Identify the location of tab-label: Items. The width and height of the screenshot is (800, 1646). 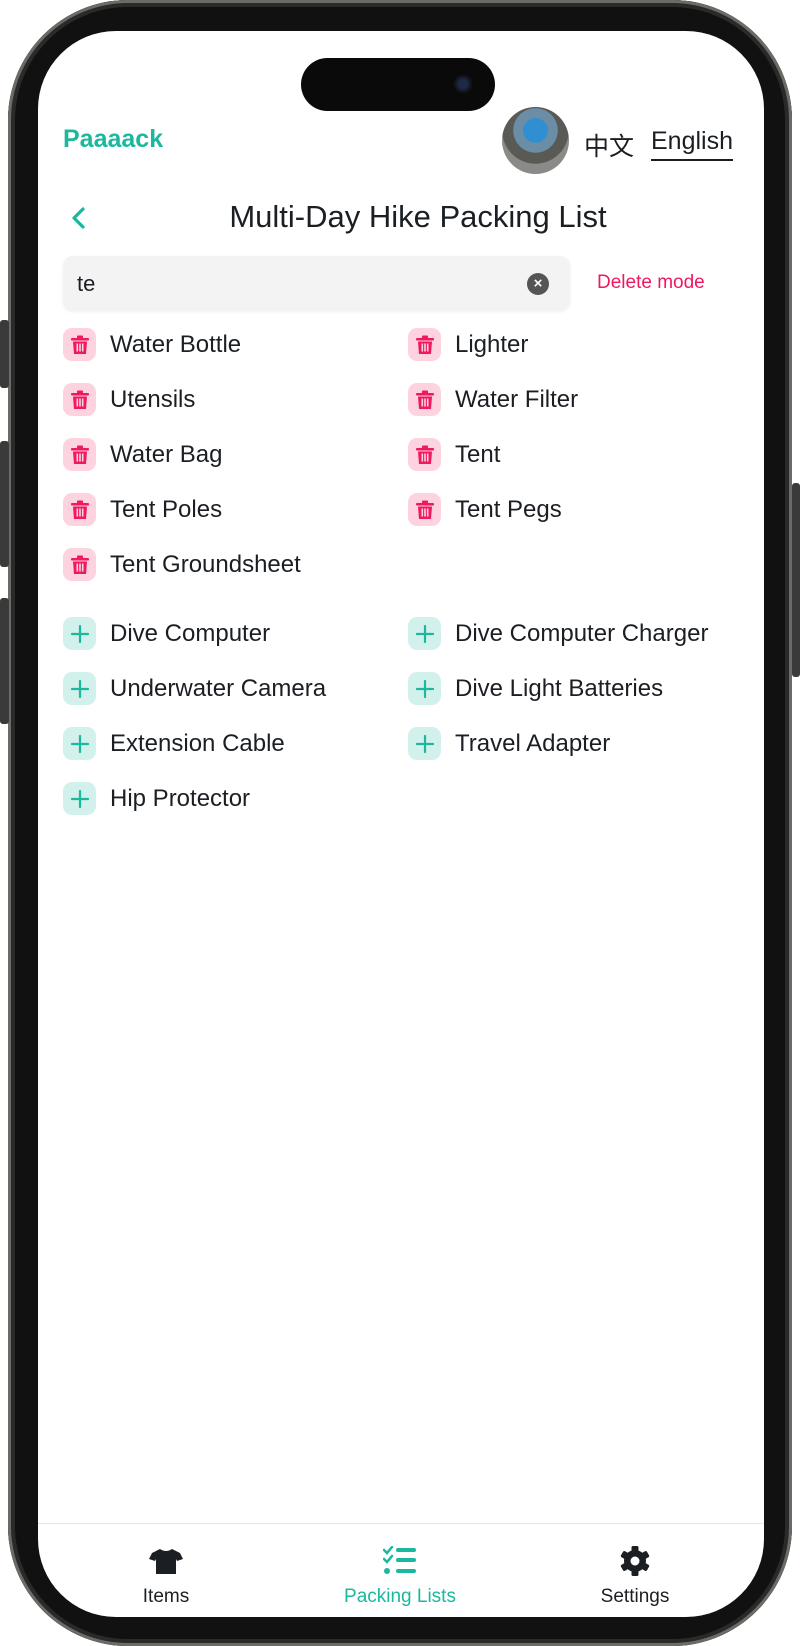
(166, 1596).